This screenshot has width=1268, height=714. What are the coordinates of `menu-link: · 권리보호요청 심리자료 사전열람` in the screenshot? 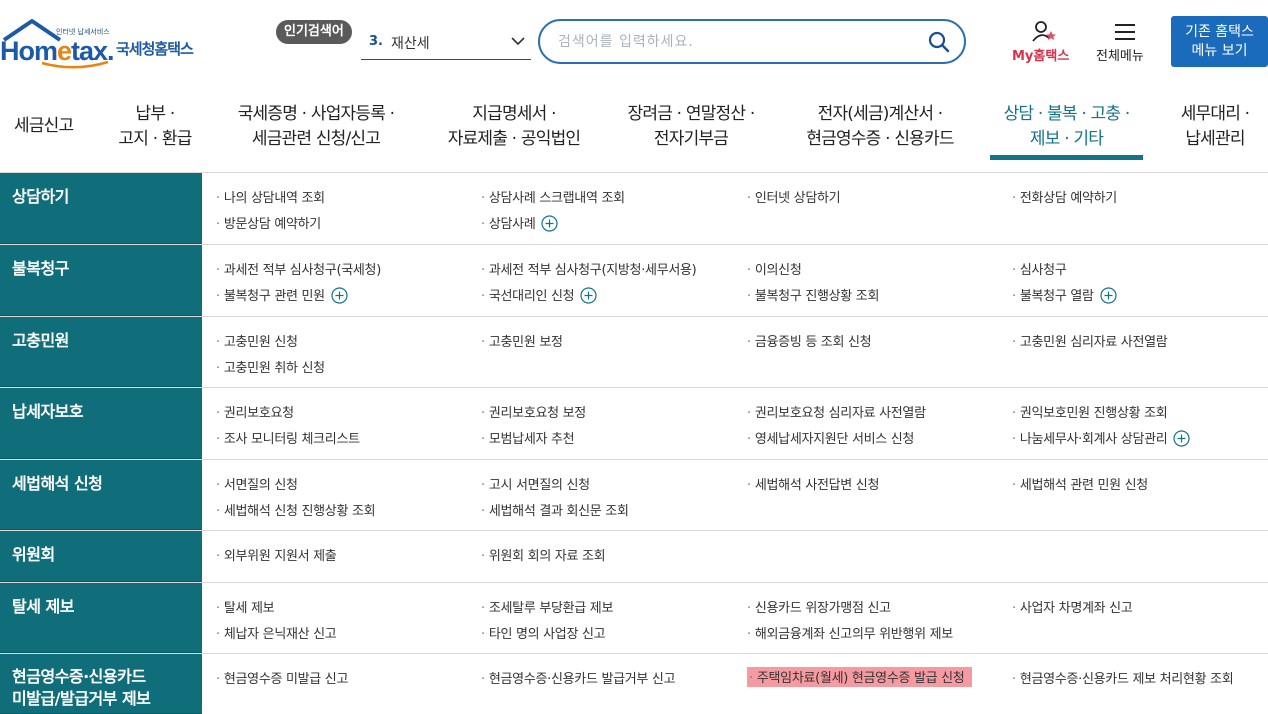 It's located at (836, 411).